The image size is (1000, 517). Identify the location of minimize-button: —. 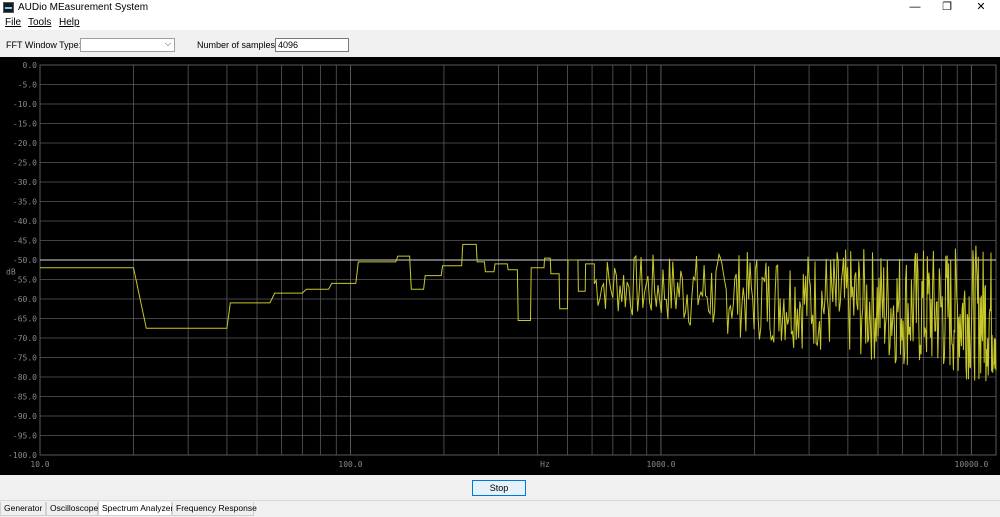
(915, 8).